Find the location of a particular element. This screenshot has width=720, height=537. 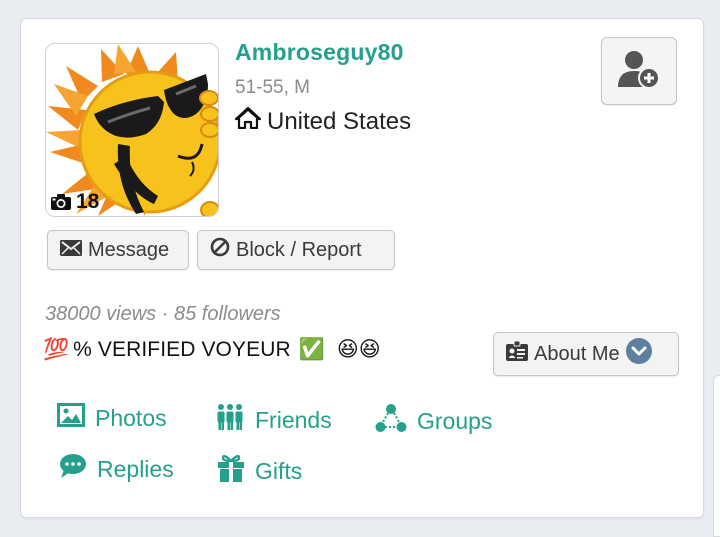

image-icon is located at coordinates (71, 418).